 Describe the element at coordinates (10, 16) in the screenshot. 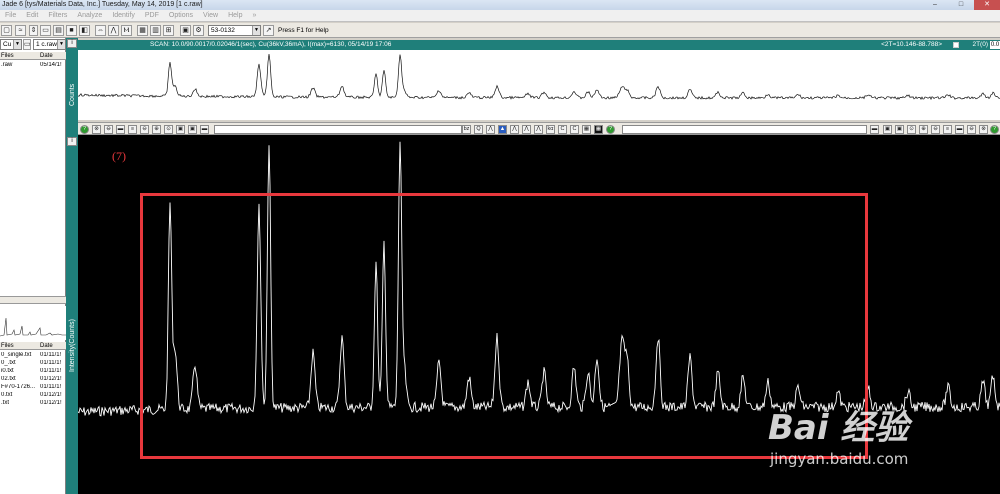

I see `menu-file: File` at that location.